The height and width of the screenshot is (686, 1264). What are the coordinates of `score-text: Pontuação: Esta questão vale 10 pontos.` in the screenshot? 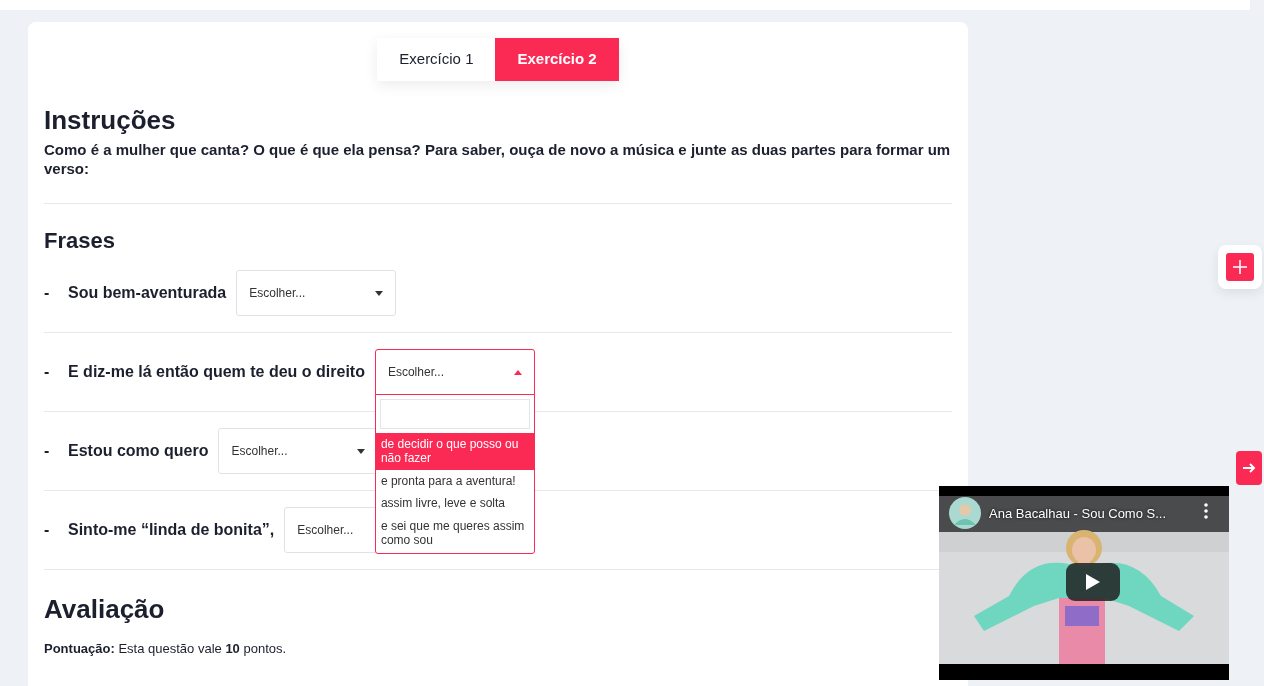 It's located at (166, 649).